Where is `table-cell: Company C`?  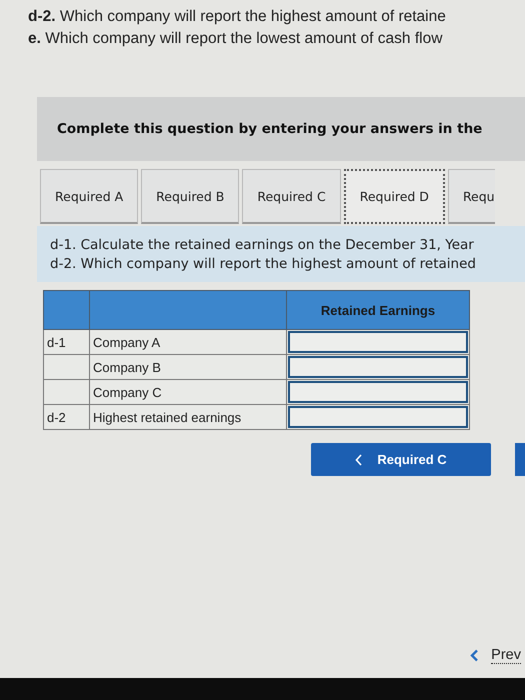 table-cell: Company C is located at coordinates (188, 392).